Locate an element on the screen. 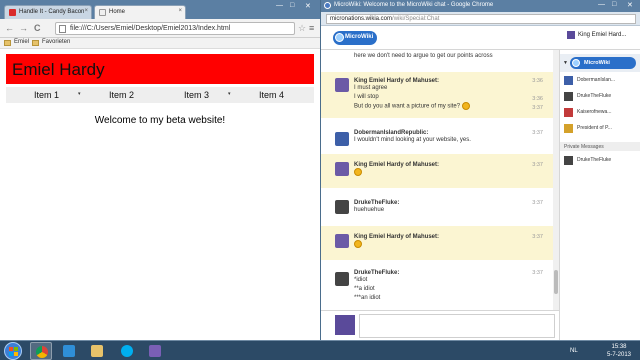 This screenshot has height=360, width=640. welcome-text: Welcome to my beta website! is located at coordinates (160, 120).